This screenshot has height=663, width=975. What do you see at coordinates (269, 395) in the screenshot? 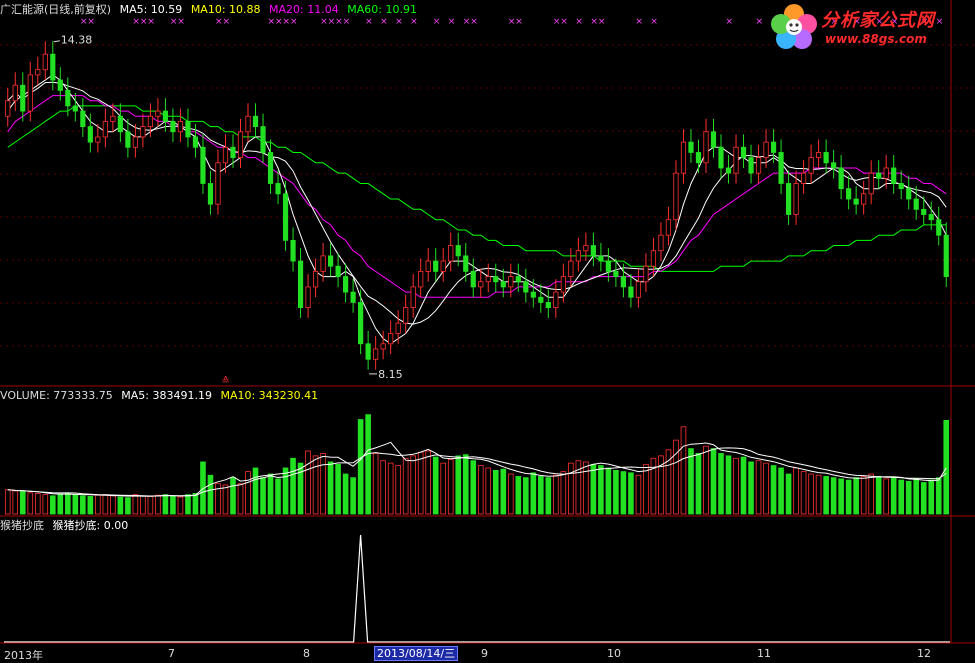
I see `volume-ma10-value: MA10: 343230.41` at bounding box center [269, 395].